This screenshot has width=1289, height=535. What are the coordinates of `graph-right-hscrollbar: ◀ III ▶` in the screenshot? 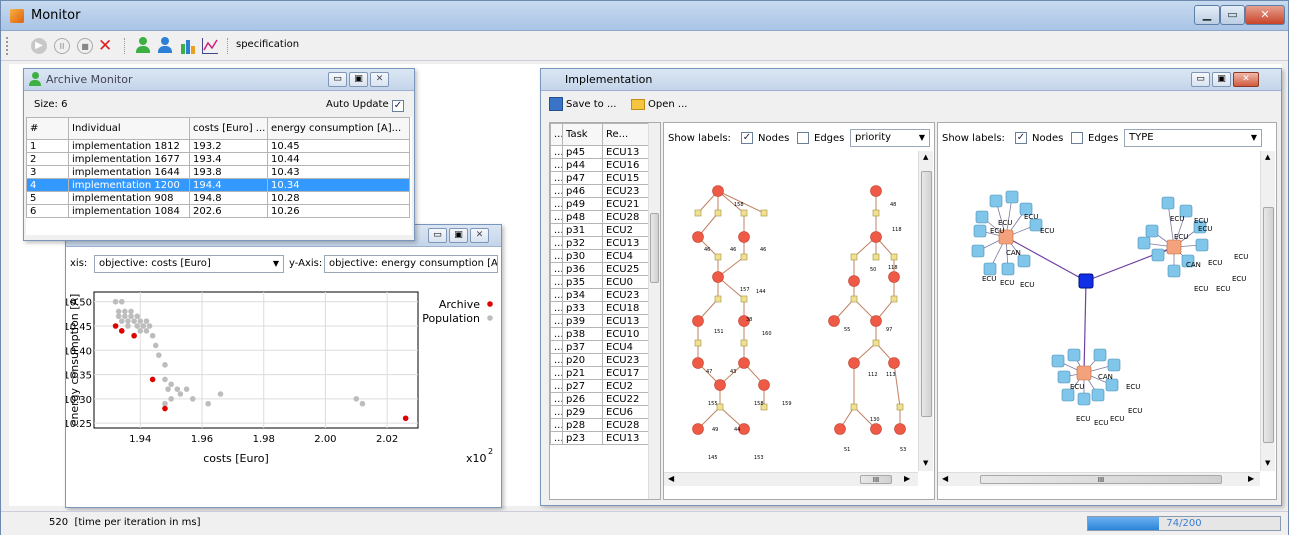 It's located at (1099, 479).